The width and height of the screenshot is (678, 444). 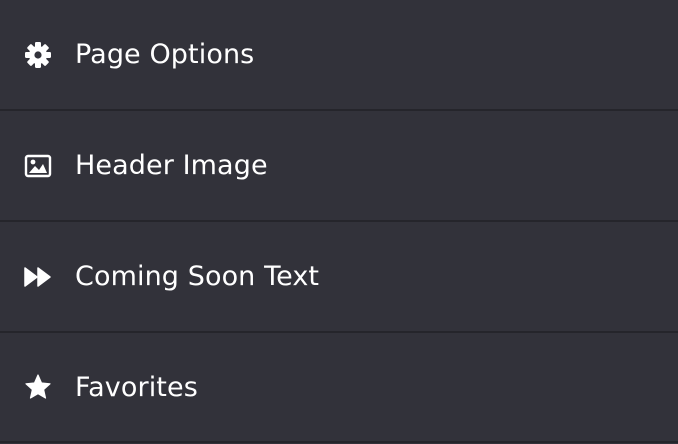 I want to click on menu-item-label: Page Options, so click(x=165, y=54).